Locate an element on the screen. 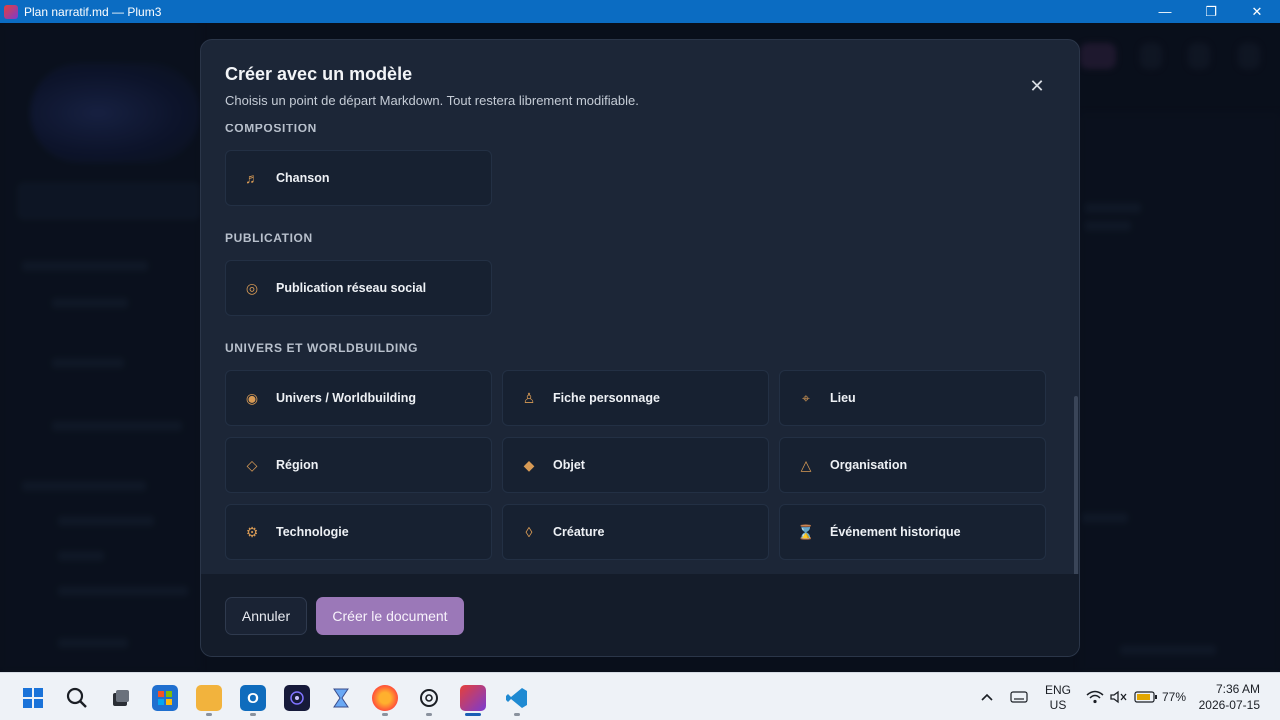 This screenshot has height=720, width=1280. template-card-label: Chanson is located at coordinates (303, 178).